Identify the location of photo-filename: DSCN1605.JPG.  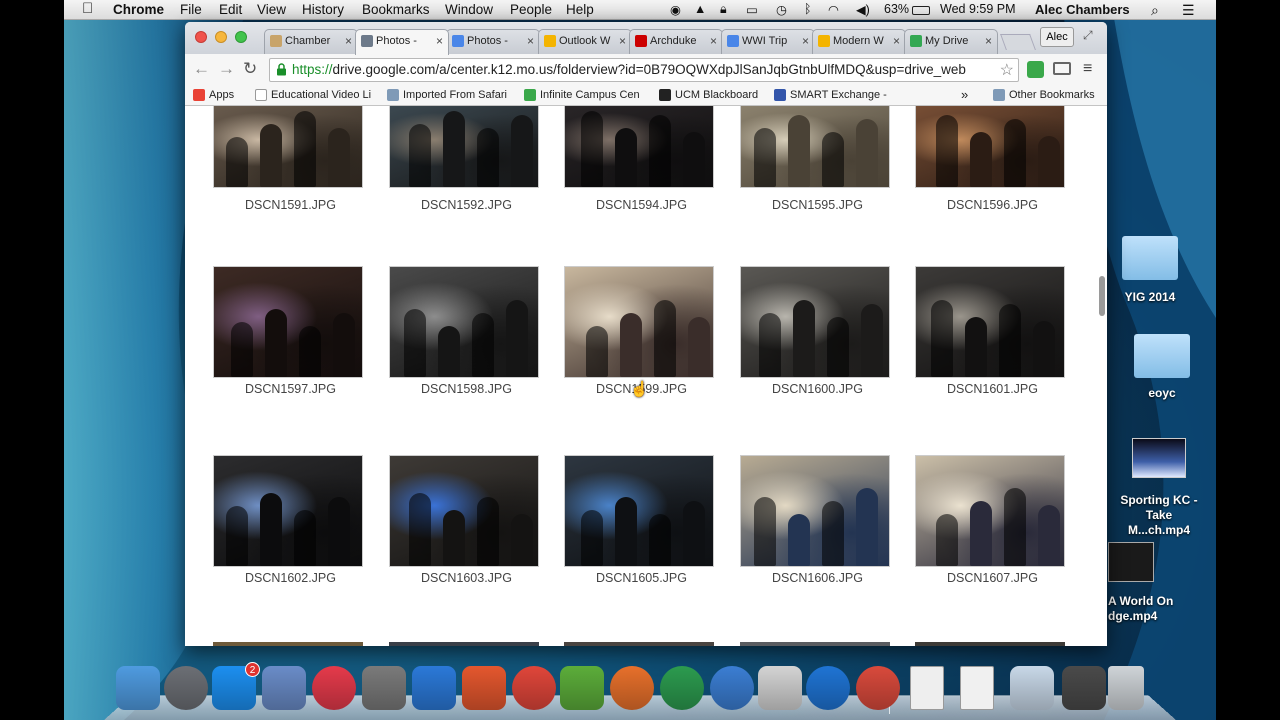
(641, 578).